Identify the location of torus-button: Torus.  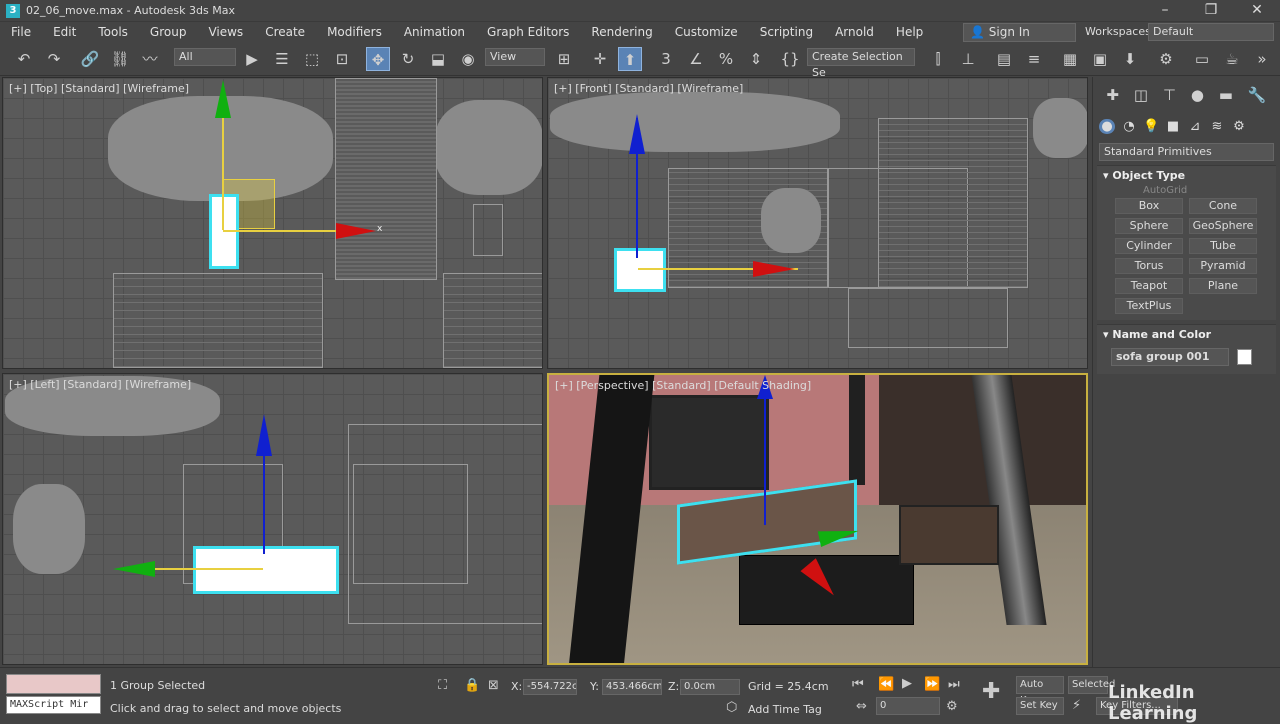
(1149, 266).